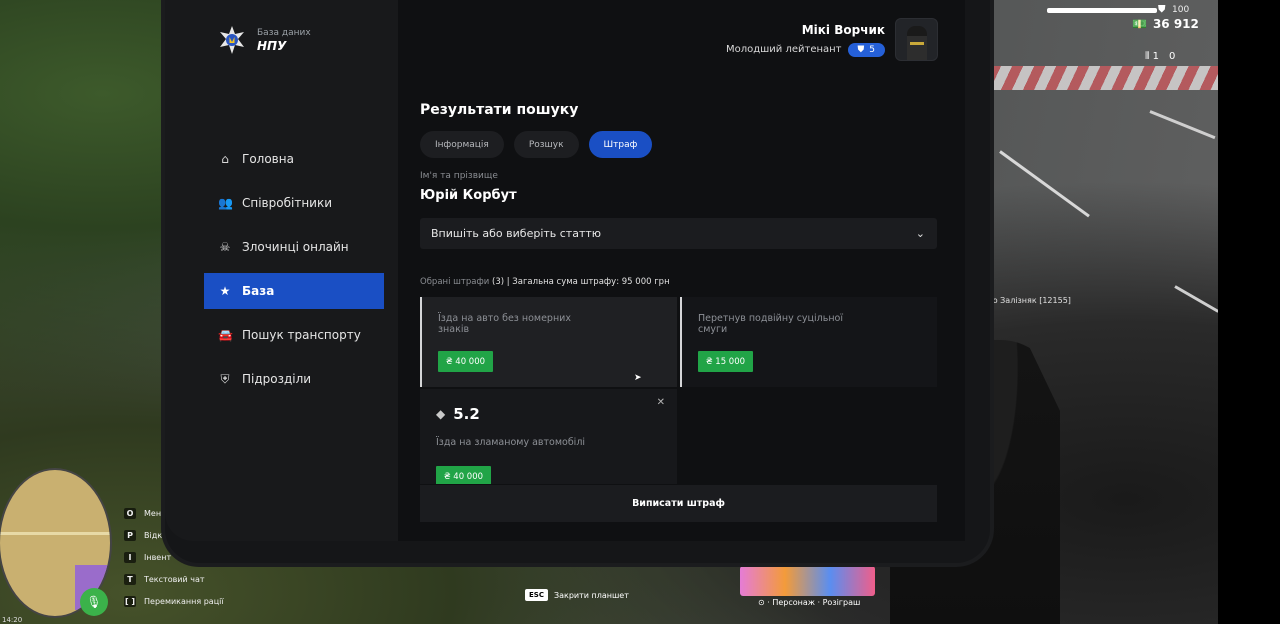  I want to click on result-tabs: Інформація Розшук Штраф, so click(536, 144).